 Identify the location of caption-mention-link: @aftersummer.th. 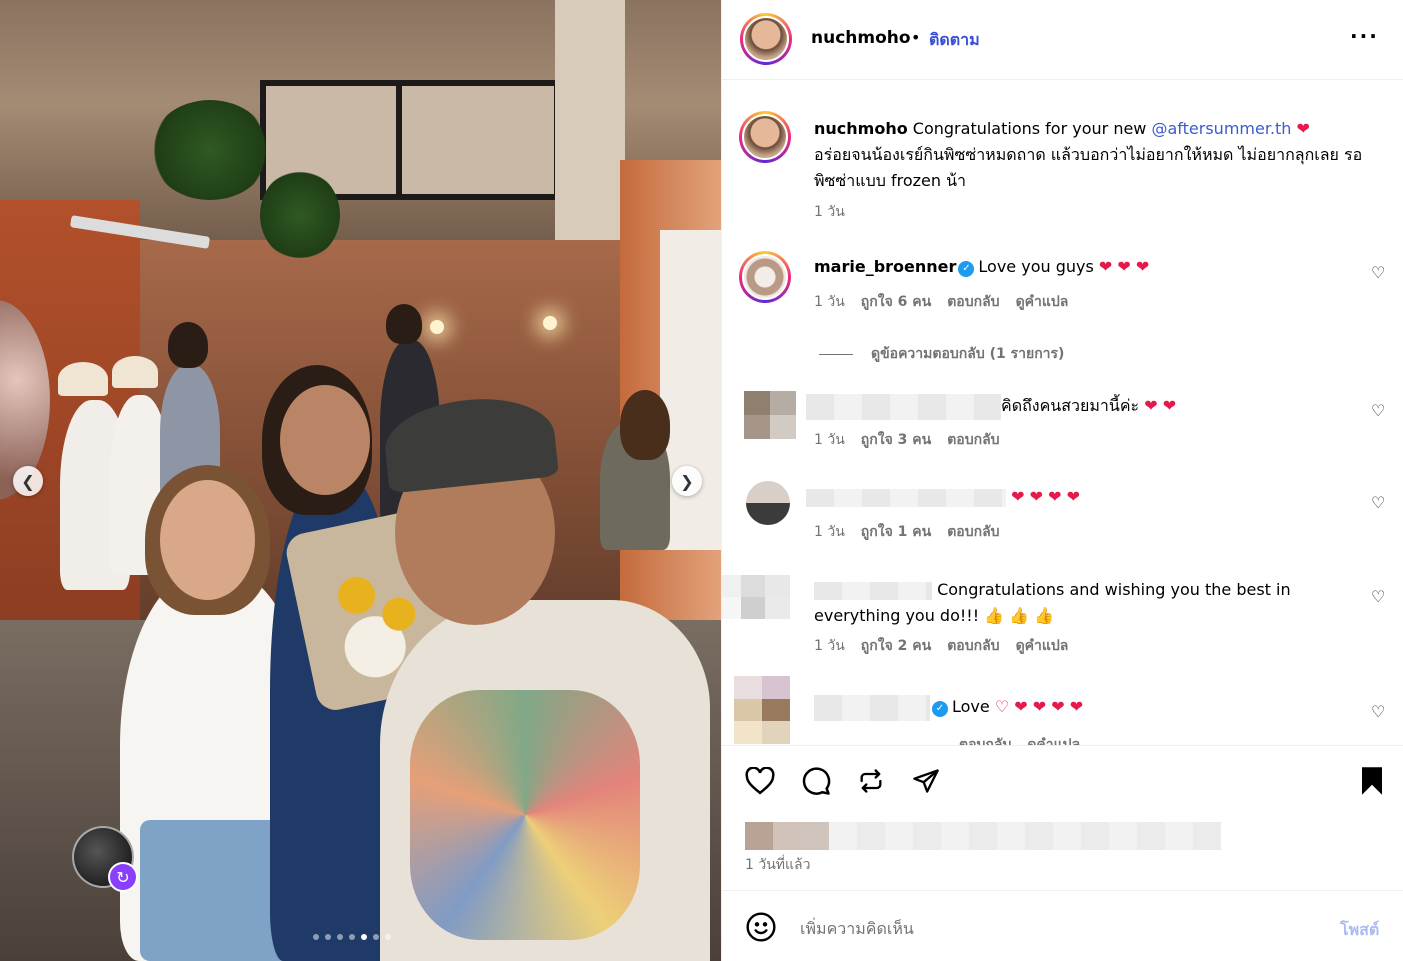
(1221, 128).